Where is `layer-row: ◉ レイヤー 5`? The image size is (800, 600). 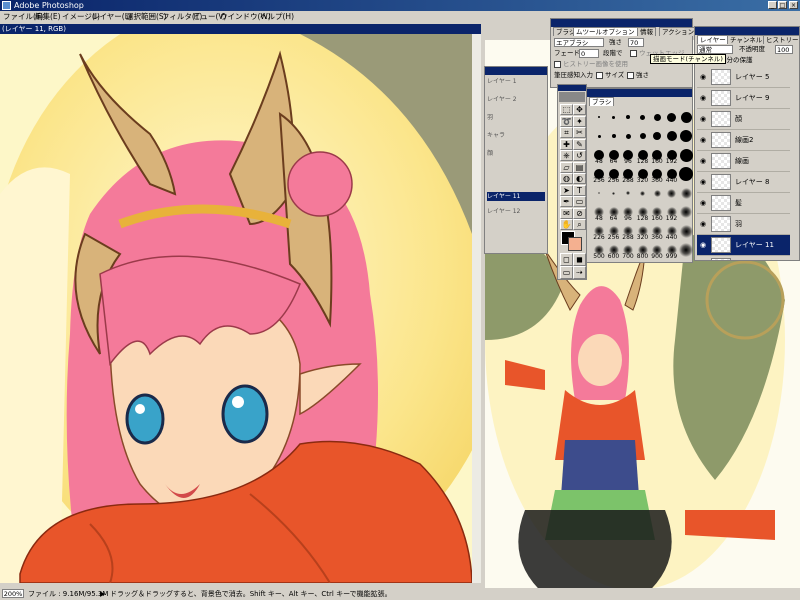
layer-row: ◉ レイヤー 5 is located at coordinates (743, 77).